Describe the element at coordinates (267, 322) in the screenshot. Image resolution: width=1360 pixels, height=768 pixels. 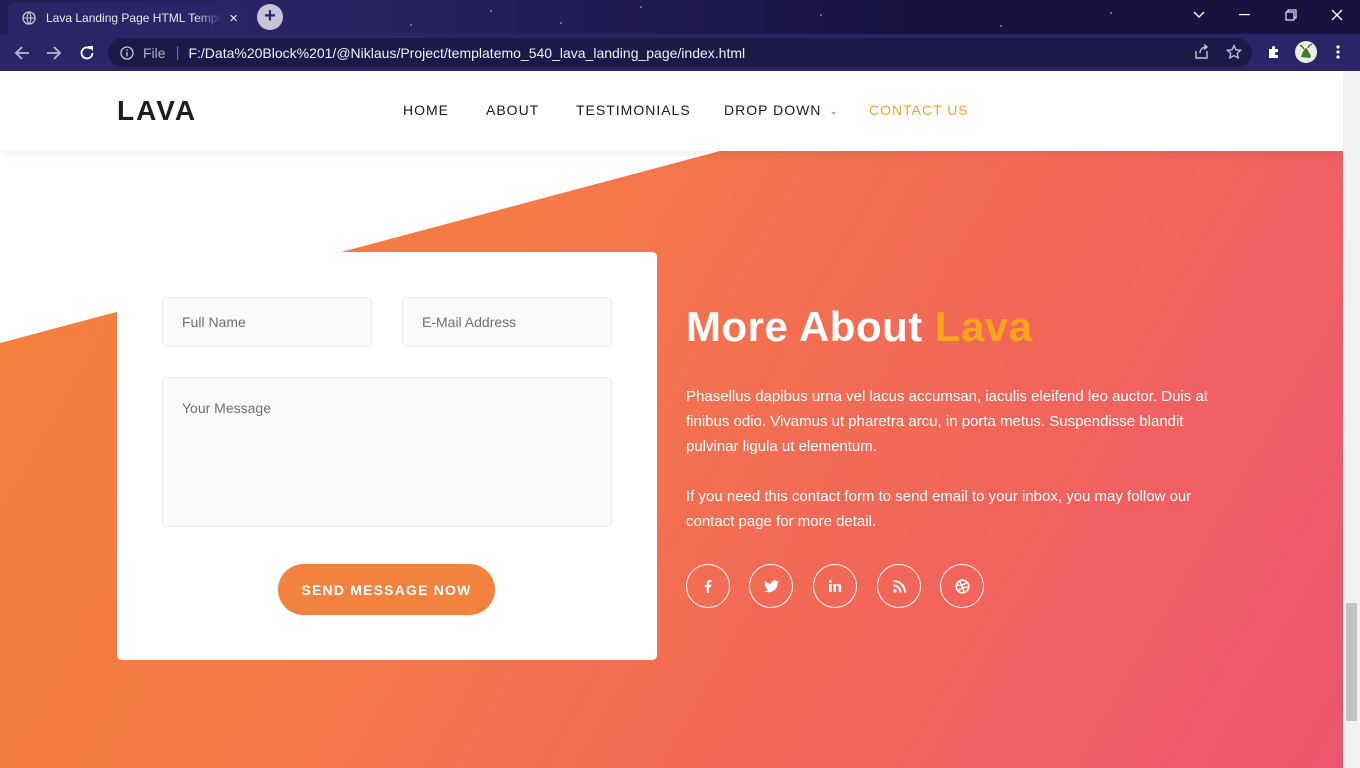
I see `full-name-input` at that location.